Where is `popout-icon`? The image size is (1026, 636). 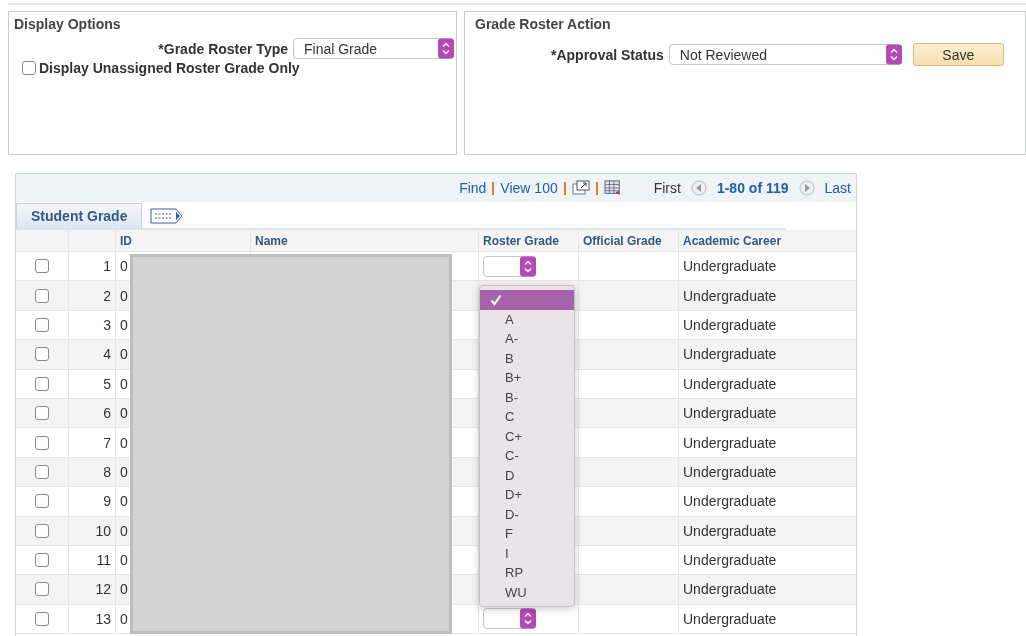 popout-icon is located at coordinates (580, 188).